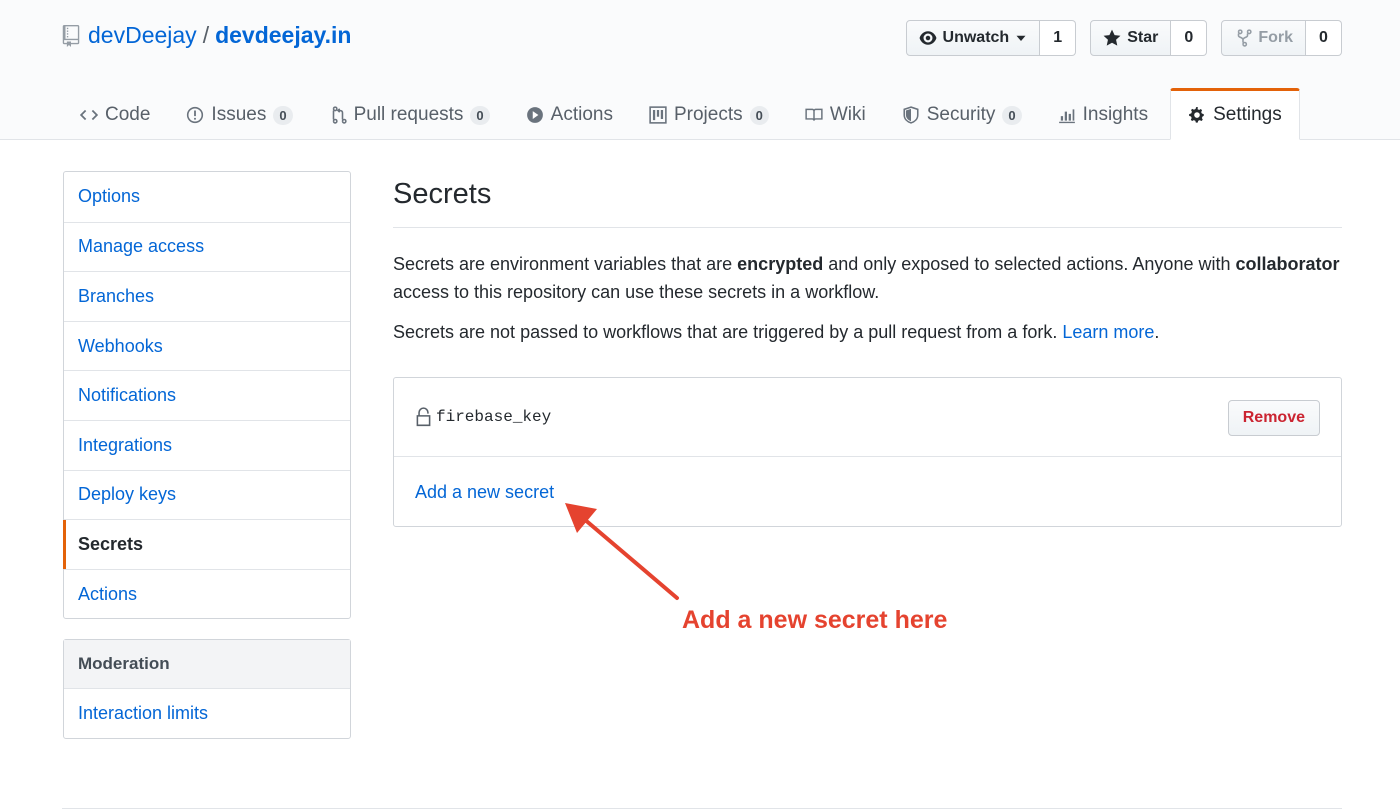 Image resolution: width=1400 pixels, height=811 pixels. Describe the element at coordinates (283, 35) in the screenshot. I see `repo-name-link: devdeejay.in` at that location.